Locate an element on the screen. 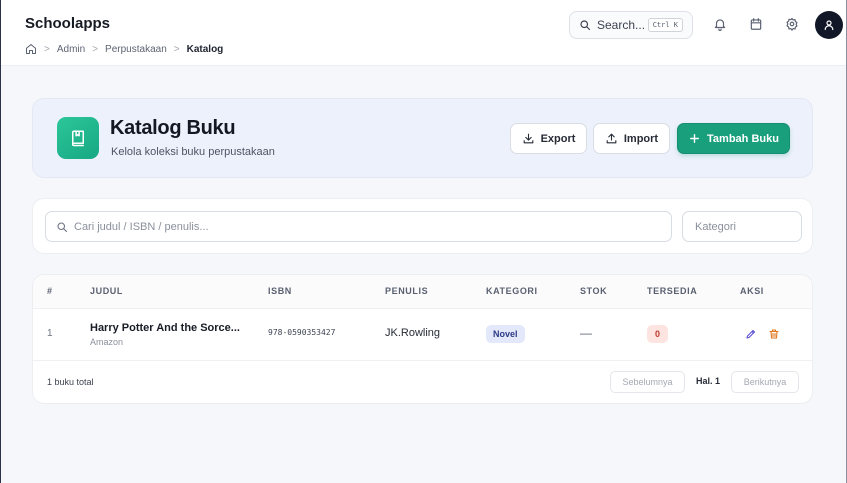 The width and height of the screenshot is (847, 483). column-number: # is located at coordinates (50, 291).